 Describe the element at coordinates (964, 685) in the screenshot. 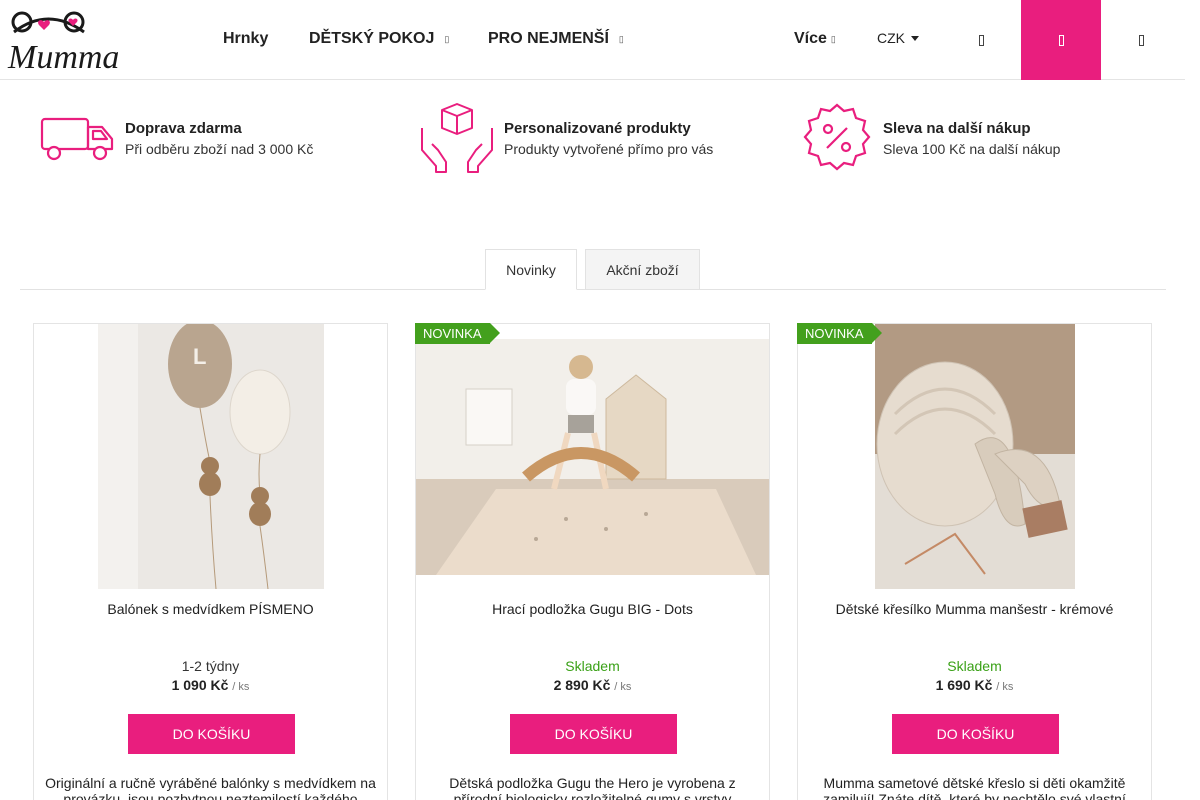

I see `price-amount: 1 690 Kč` at that location.